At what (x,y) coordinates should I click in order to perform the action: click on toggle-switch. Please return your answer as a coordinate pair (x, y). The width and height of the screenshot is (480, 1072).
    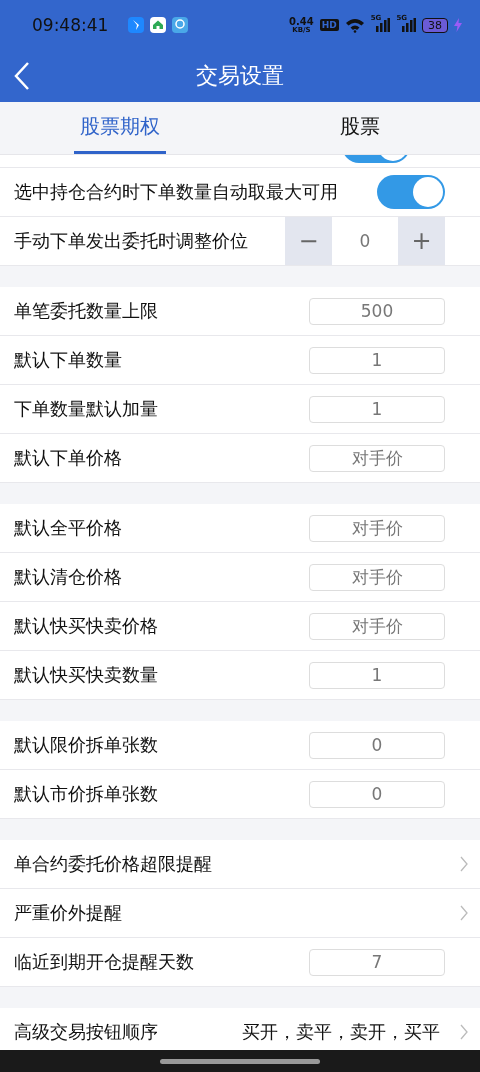
    Looking at the image, I should click on (411, 192).